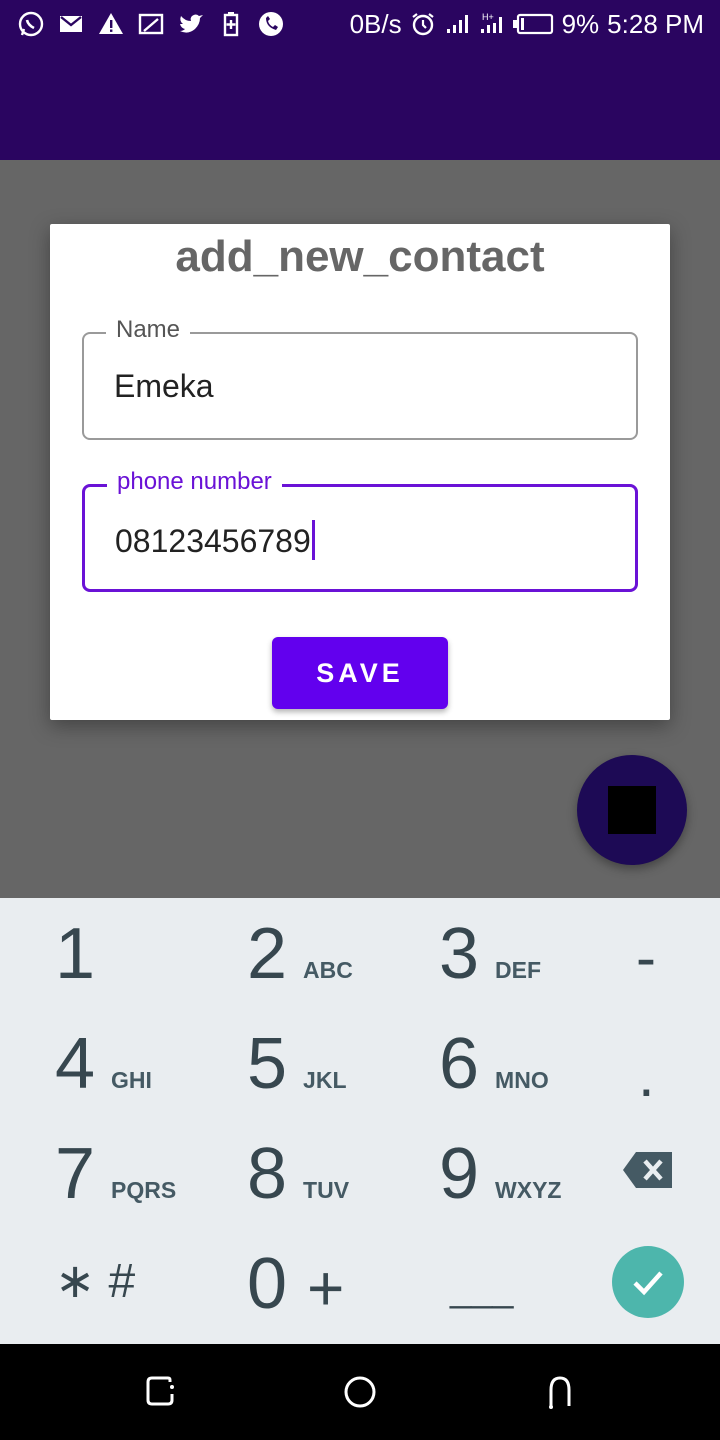 The height and width of the screenshot is (1440, 720). I want to click on cast-icon, so click(151, 24).